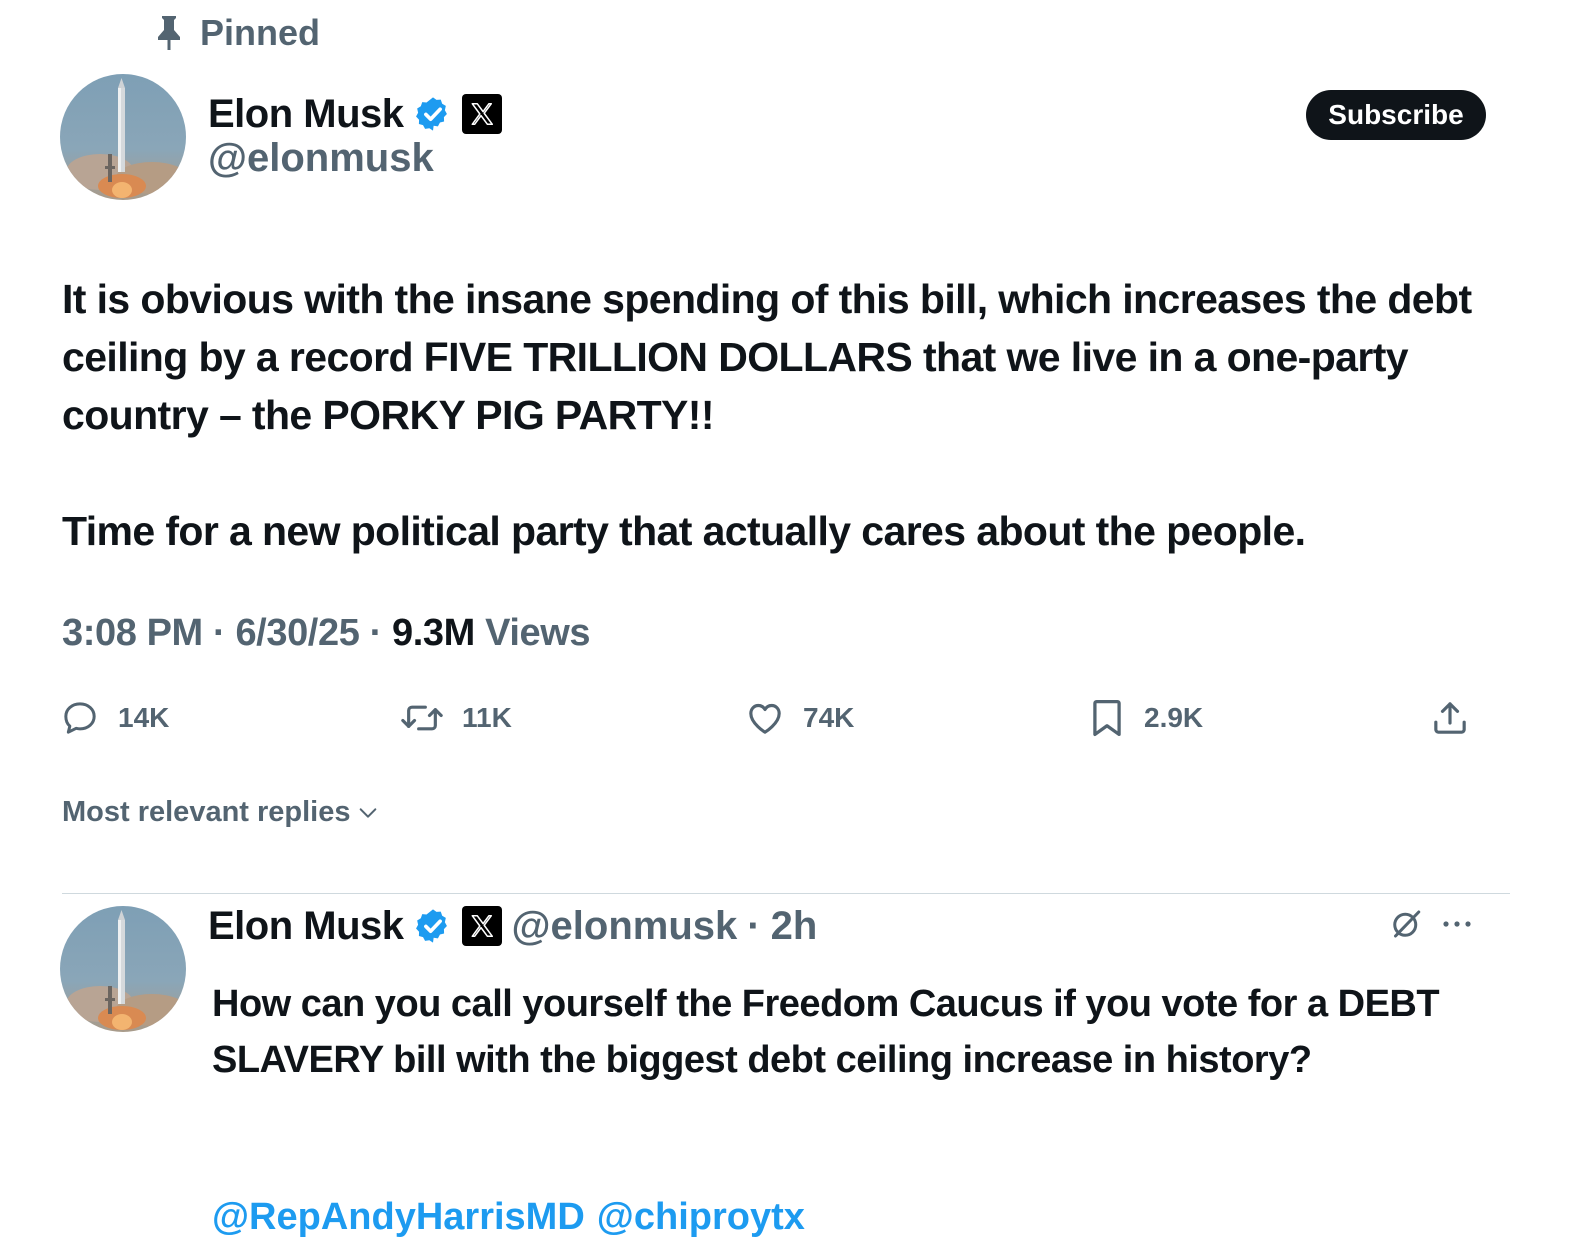  Describe the element at coordinates (169, 33) in the screenshot. I see `pin-icon` at that location.